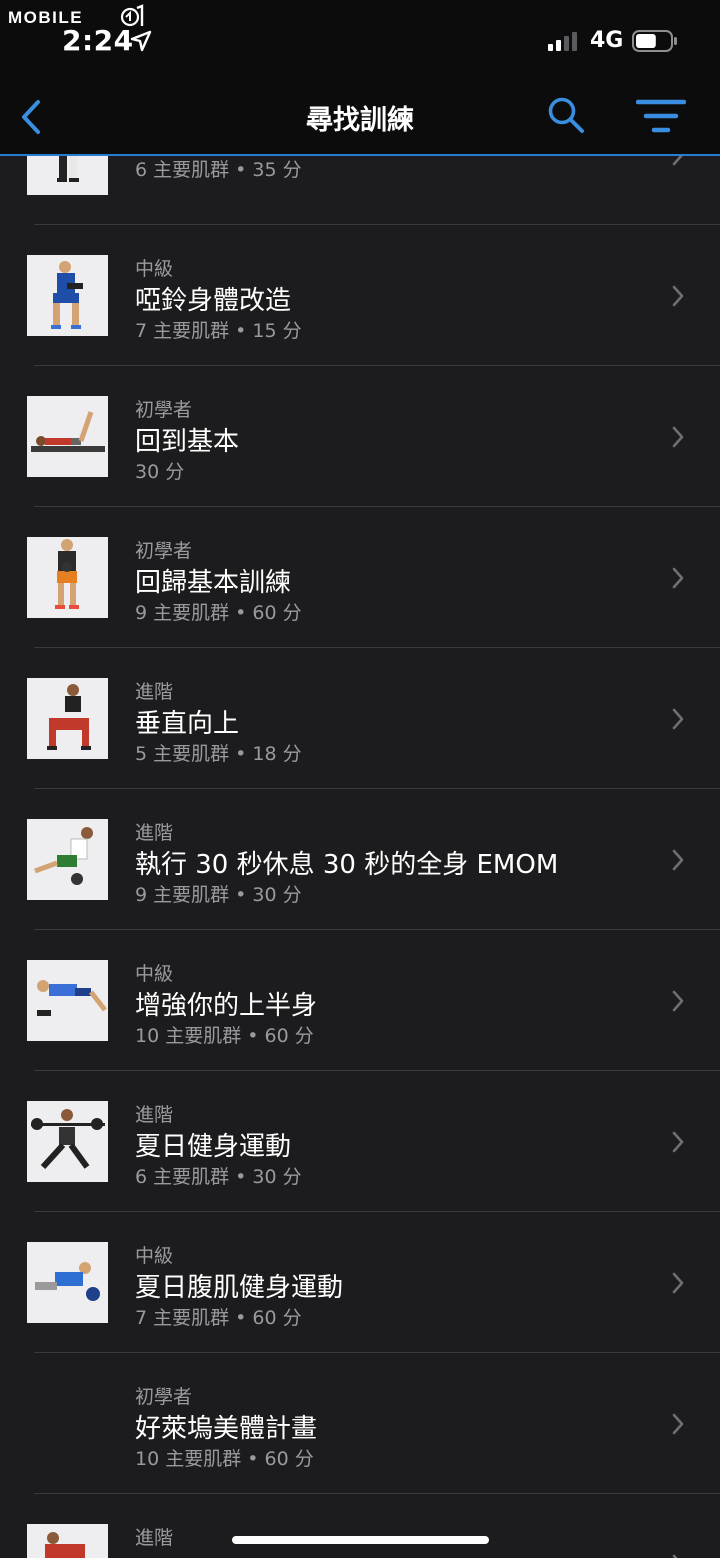 This screenshot has height=1558, width=720. I want to click on workout-name: 啞鈴身體改造, so click(213, 301).